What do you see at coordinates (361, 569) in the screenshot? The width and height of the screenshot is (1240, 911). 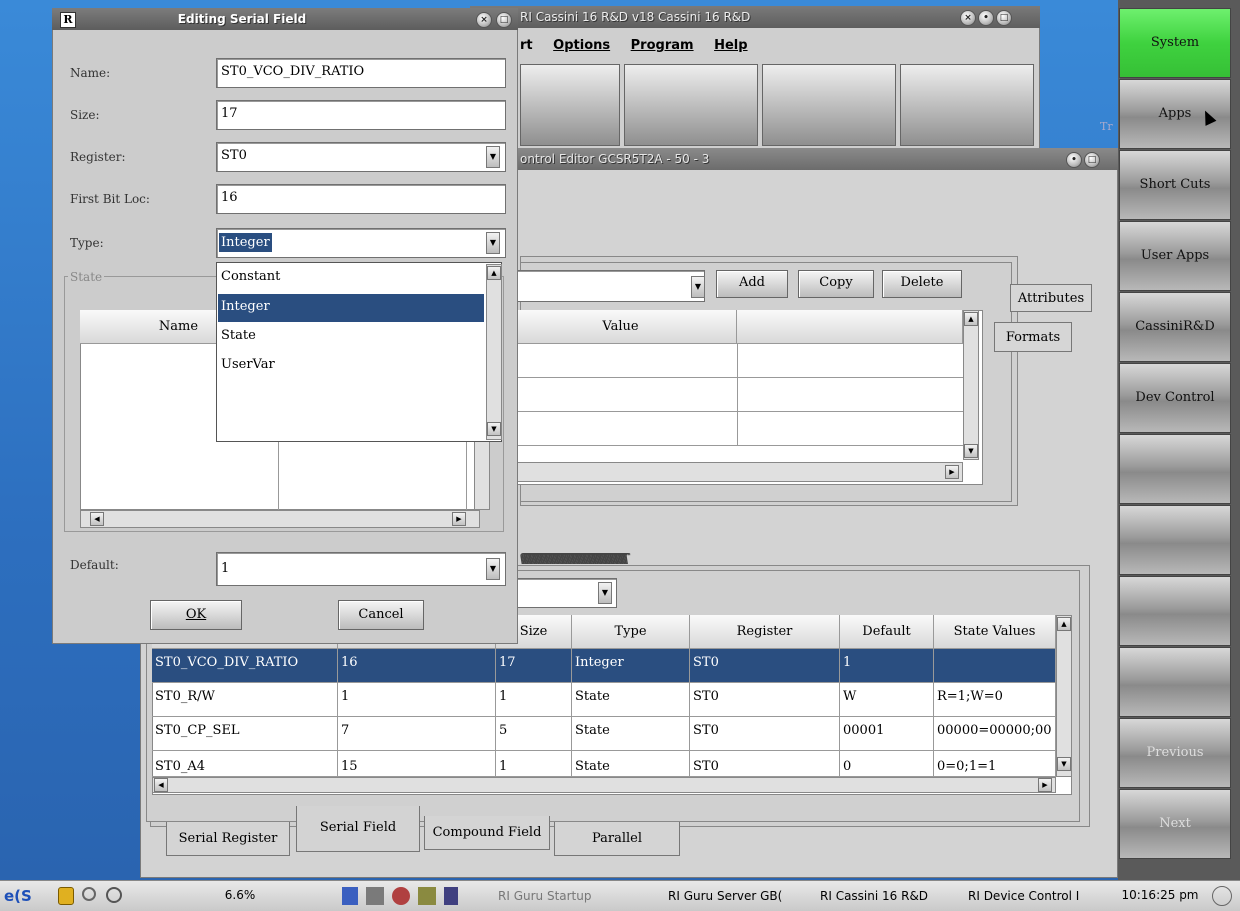 I see `default-select: 1` at bounding box center [361, 569].